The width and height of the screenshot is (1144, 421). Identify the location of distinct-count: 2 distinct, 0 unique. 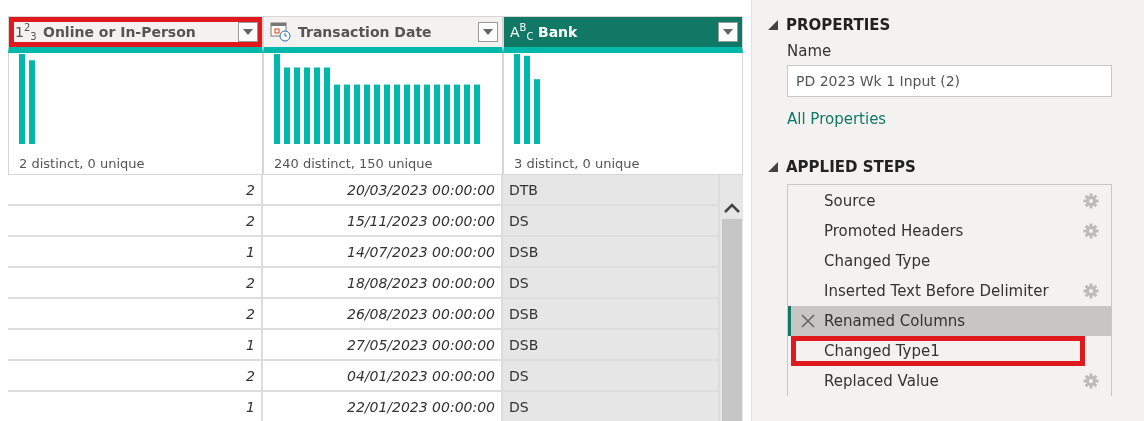
(82, 163).